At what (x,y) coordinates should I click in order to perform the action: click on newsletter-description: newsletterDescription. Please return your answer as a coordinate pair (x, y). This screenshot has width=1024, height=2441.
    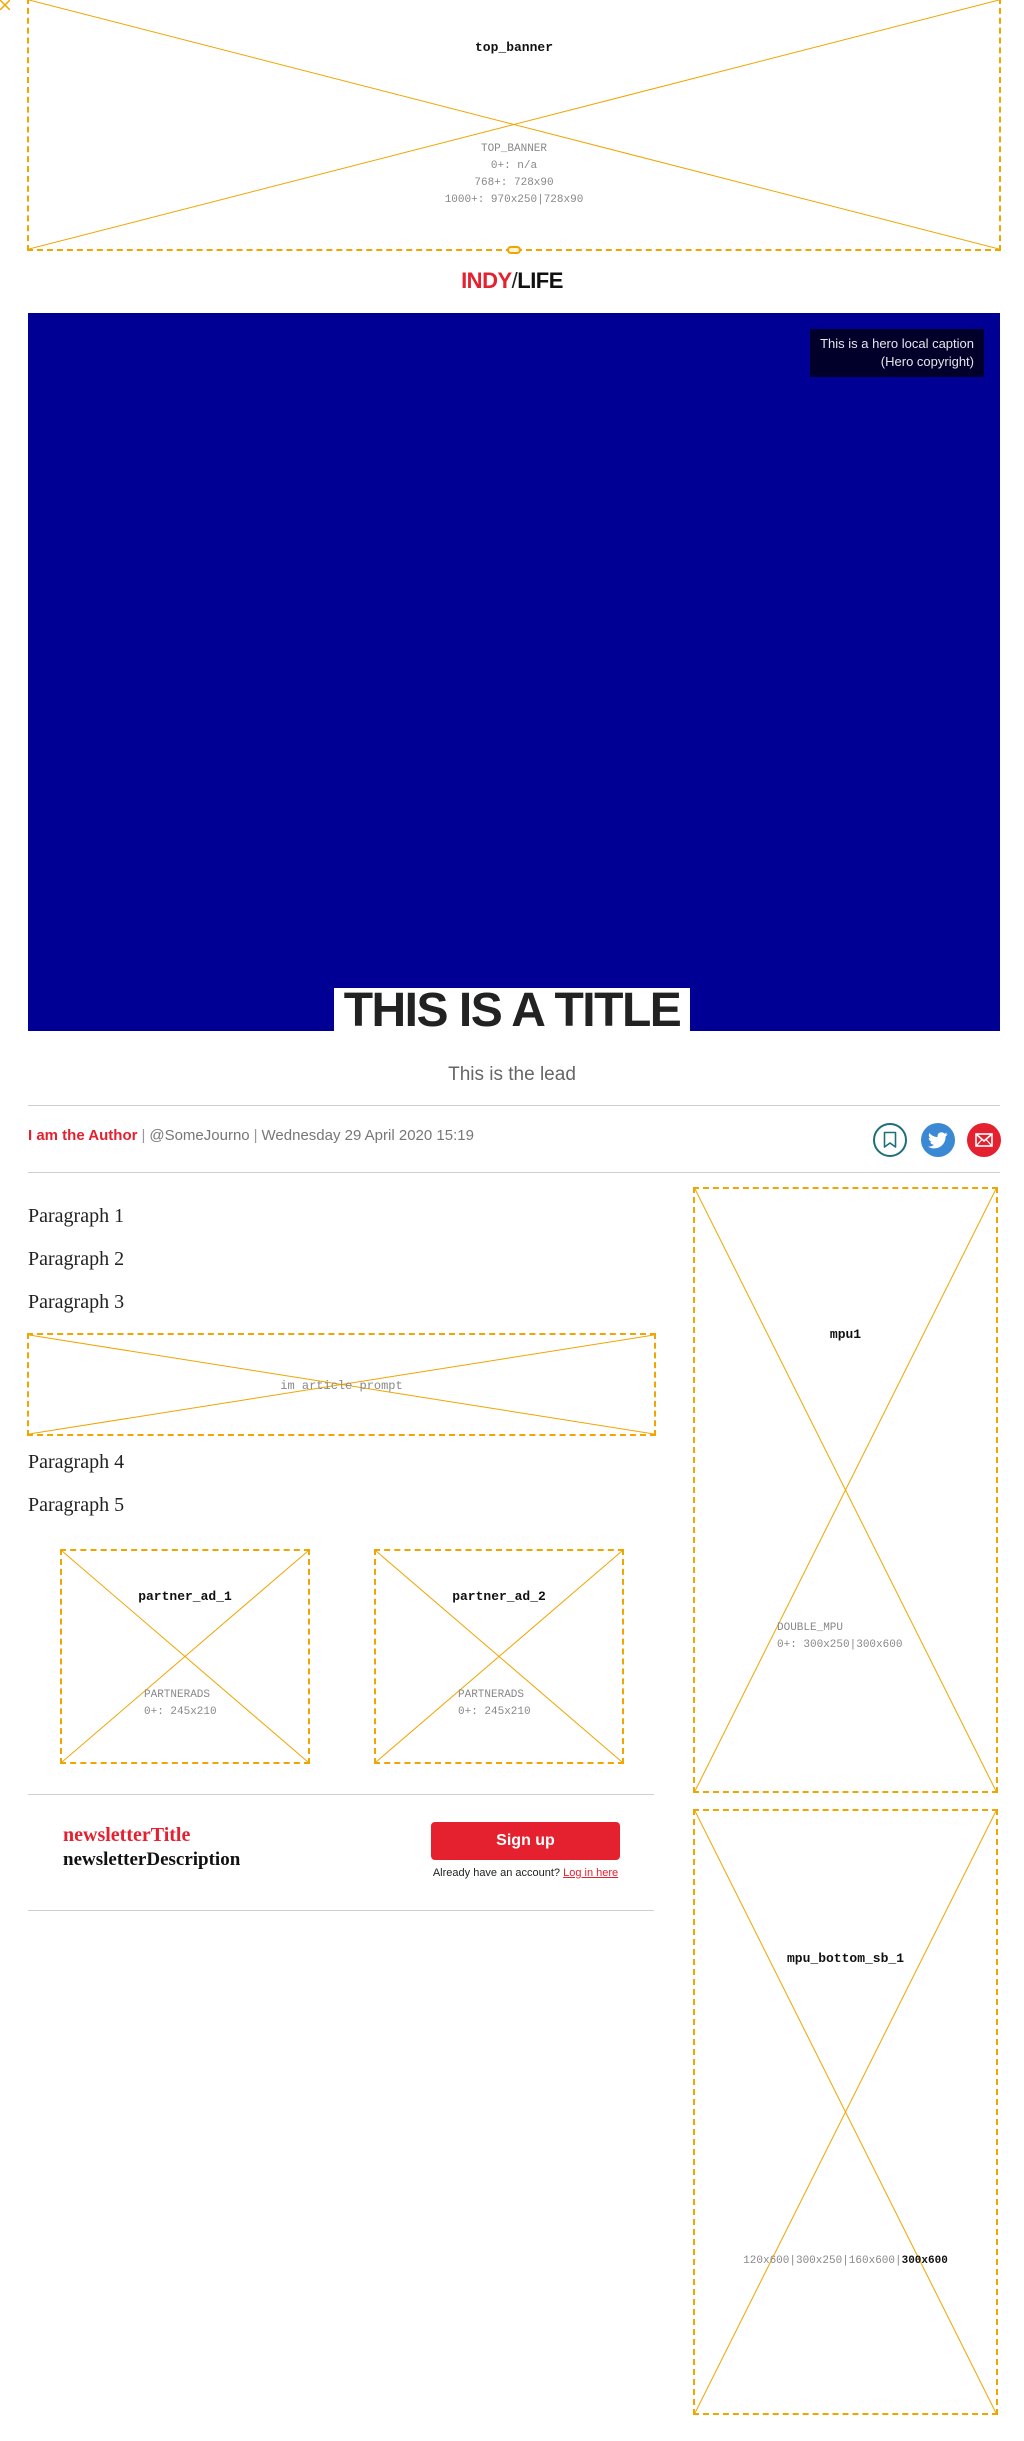
    Looking at the image, I should click on (152, 1859).